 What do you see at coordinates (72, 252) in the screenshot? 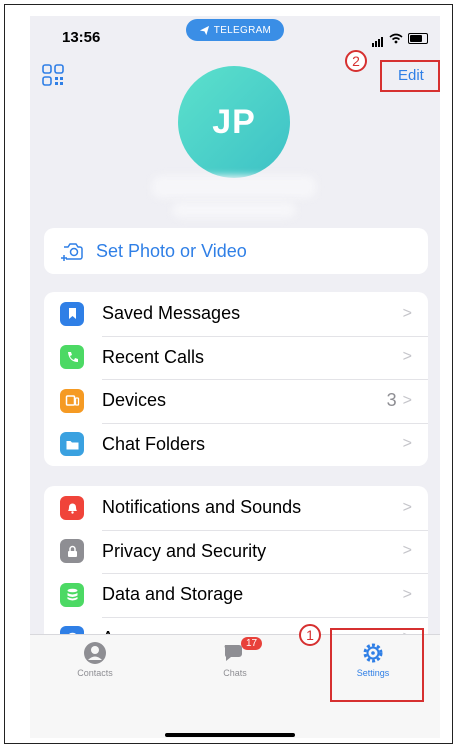
I see `camera-plus-icon` at bounding box center [72, 252].